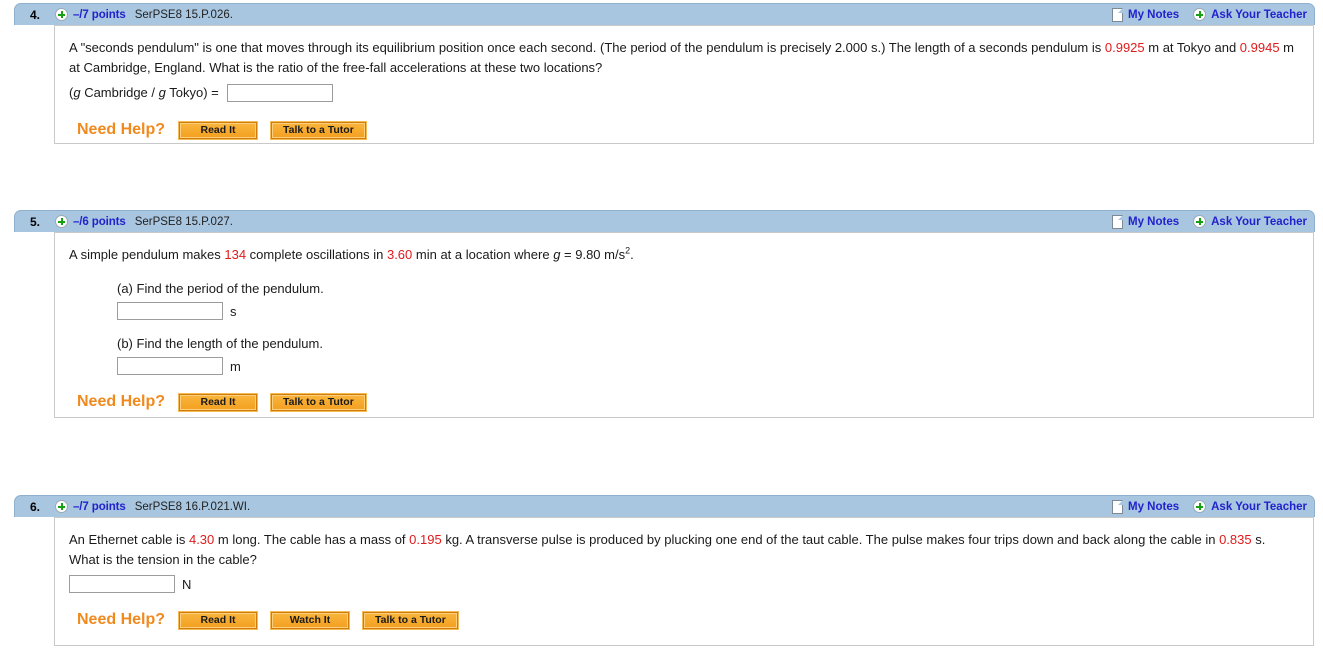 The height and width of the screenshot is (661, 1323). I want to click on question-number: 6., so click(34, 506).